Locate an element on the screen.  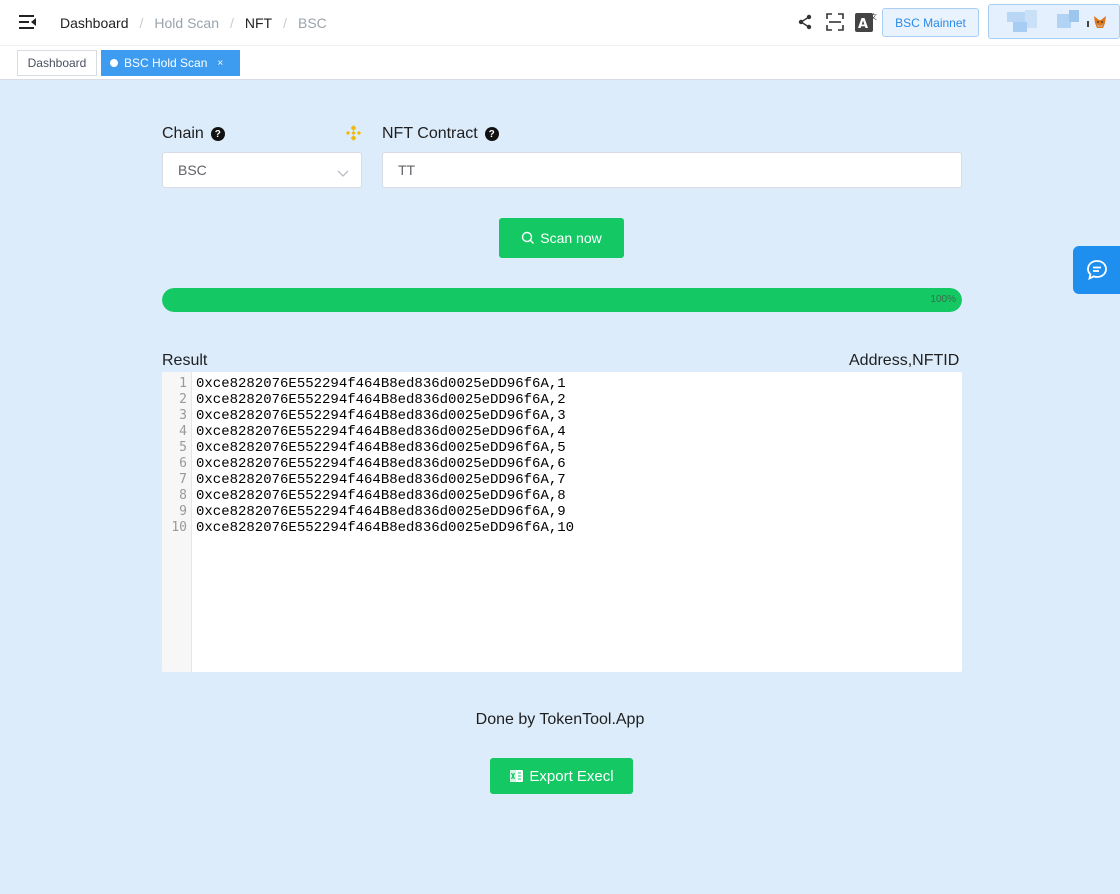
tab-label: BSC Hold Scan is located at coordinates (166, 63).